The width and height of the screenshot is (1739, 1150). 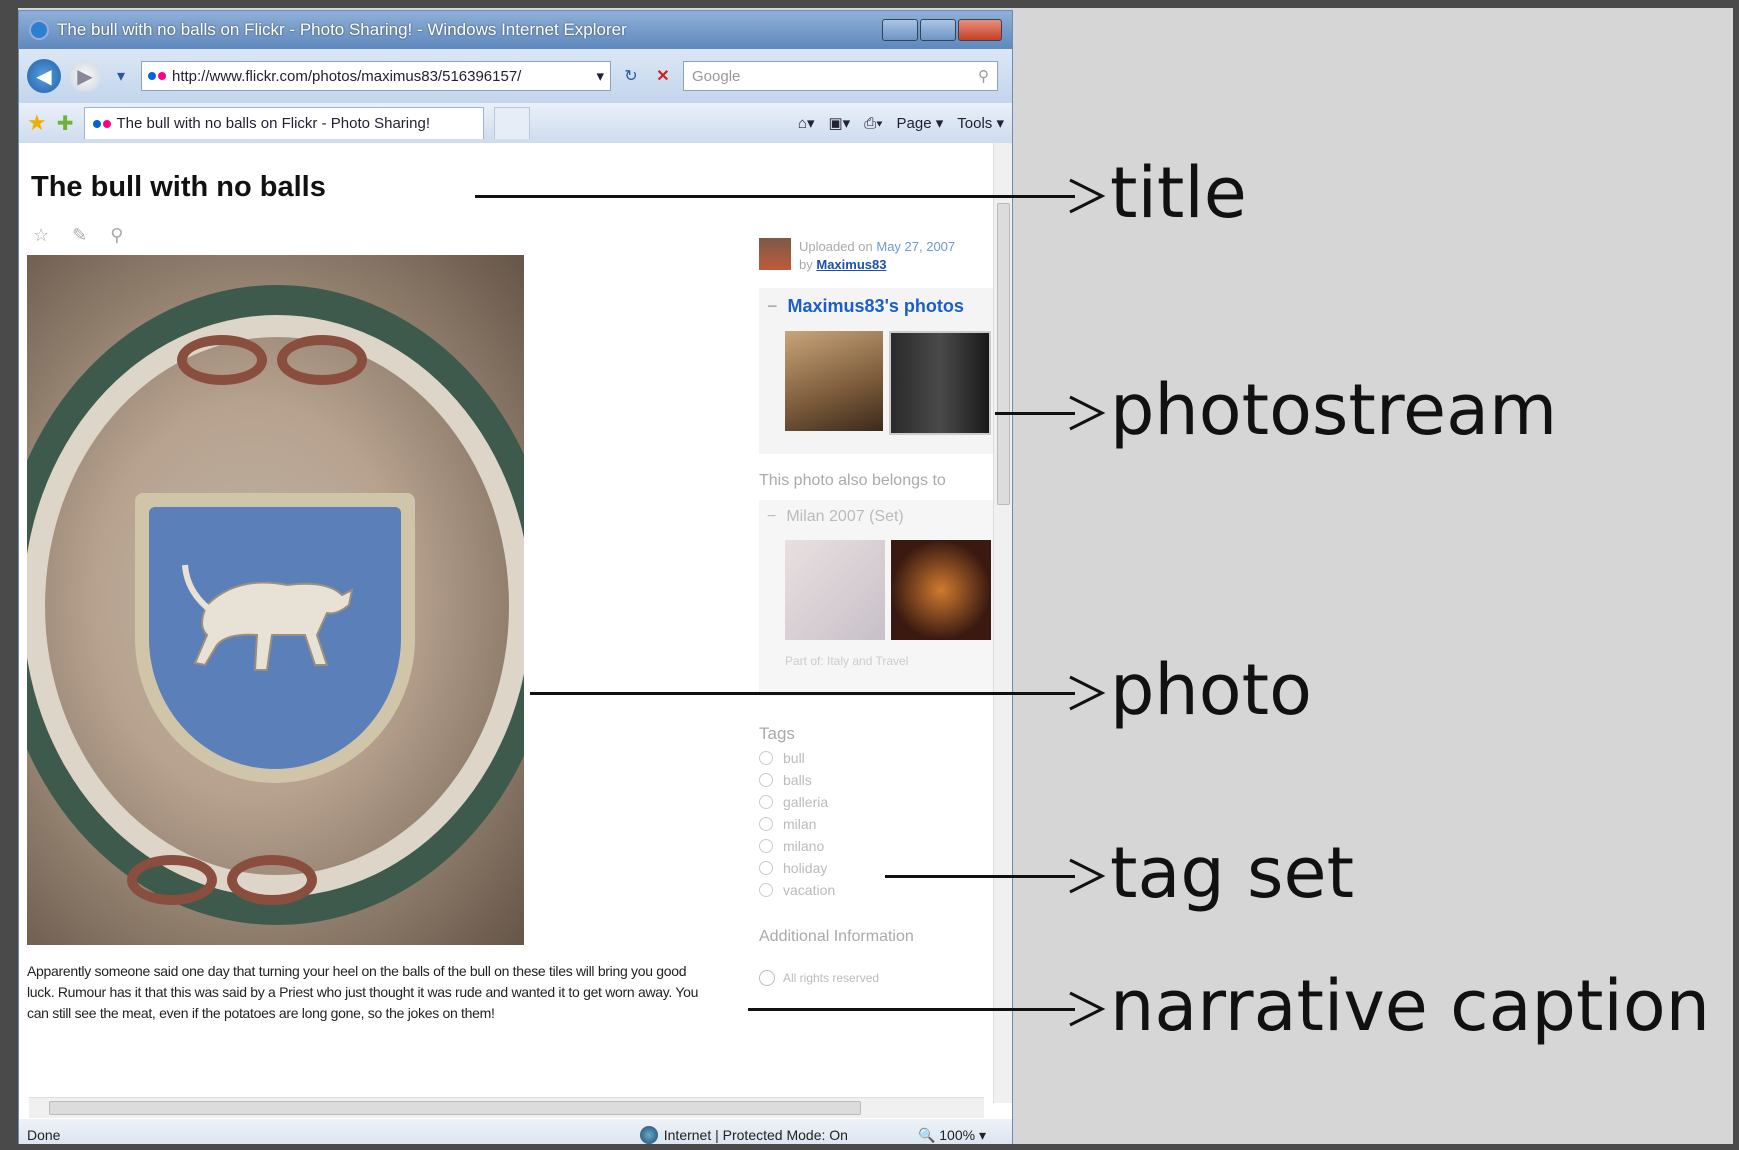 I want to click on add-to-faves-button: ☆, so click(x=42, y=235).